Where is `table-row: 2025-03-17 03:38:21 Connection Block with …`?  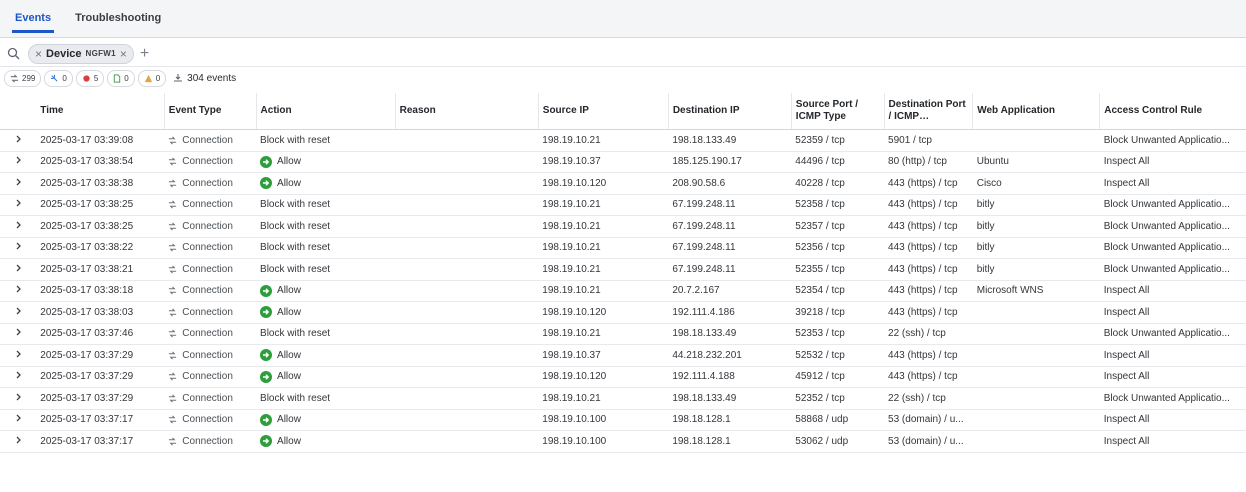 table-row: 2025-03-17 03:38:21 Connection Block with … is located at coordinates (623, 269).